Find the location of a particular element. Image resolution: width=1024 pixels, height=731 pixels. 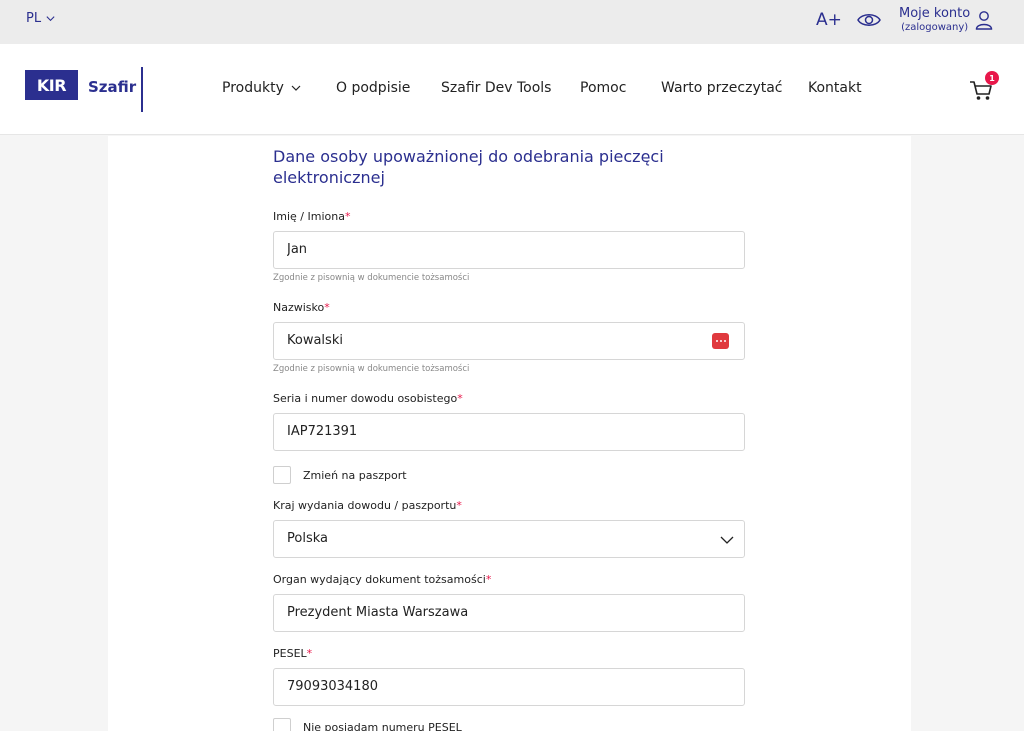

pesel-label-text: PESEL is located at coordinates (290, 653).